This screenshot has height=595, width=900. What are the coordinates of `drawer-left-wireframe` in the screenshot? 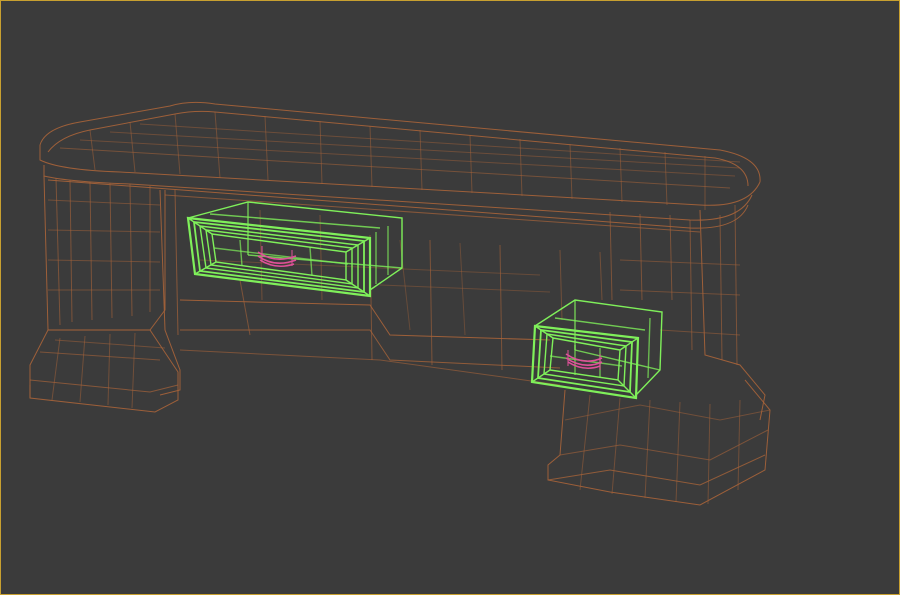 It's located at (294, 249).